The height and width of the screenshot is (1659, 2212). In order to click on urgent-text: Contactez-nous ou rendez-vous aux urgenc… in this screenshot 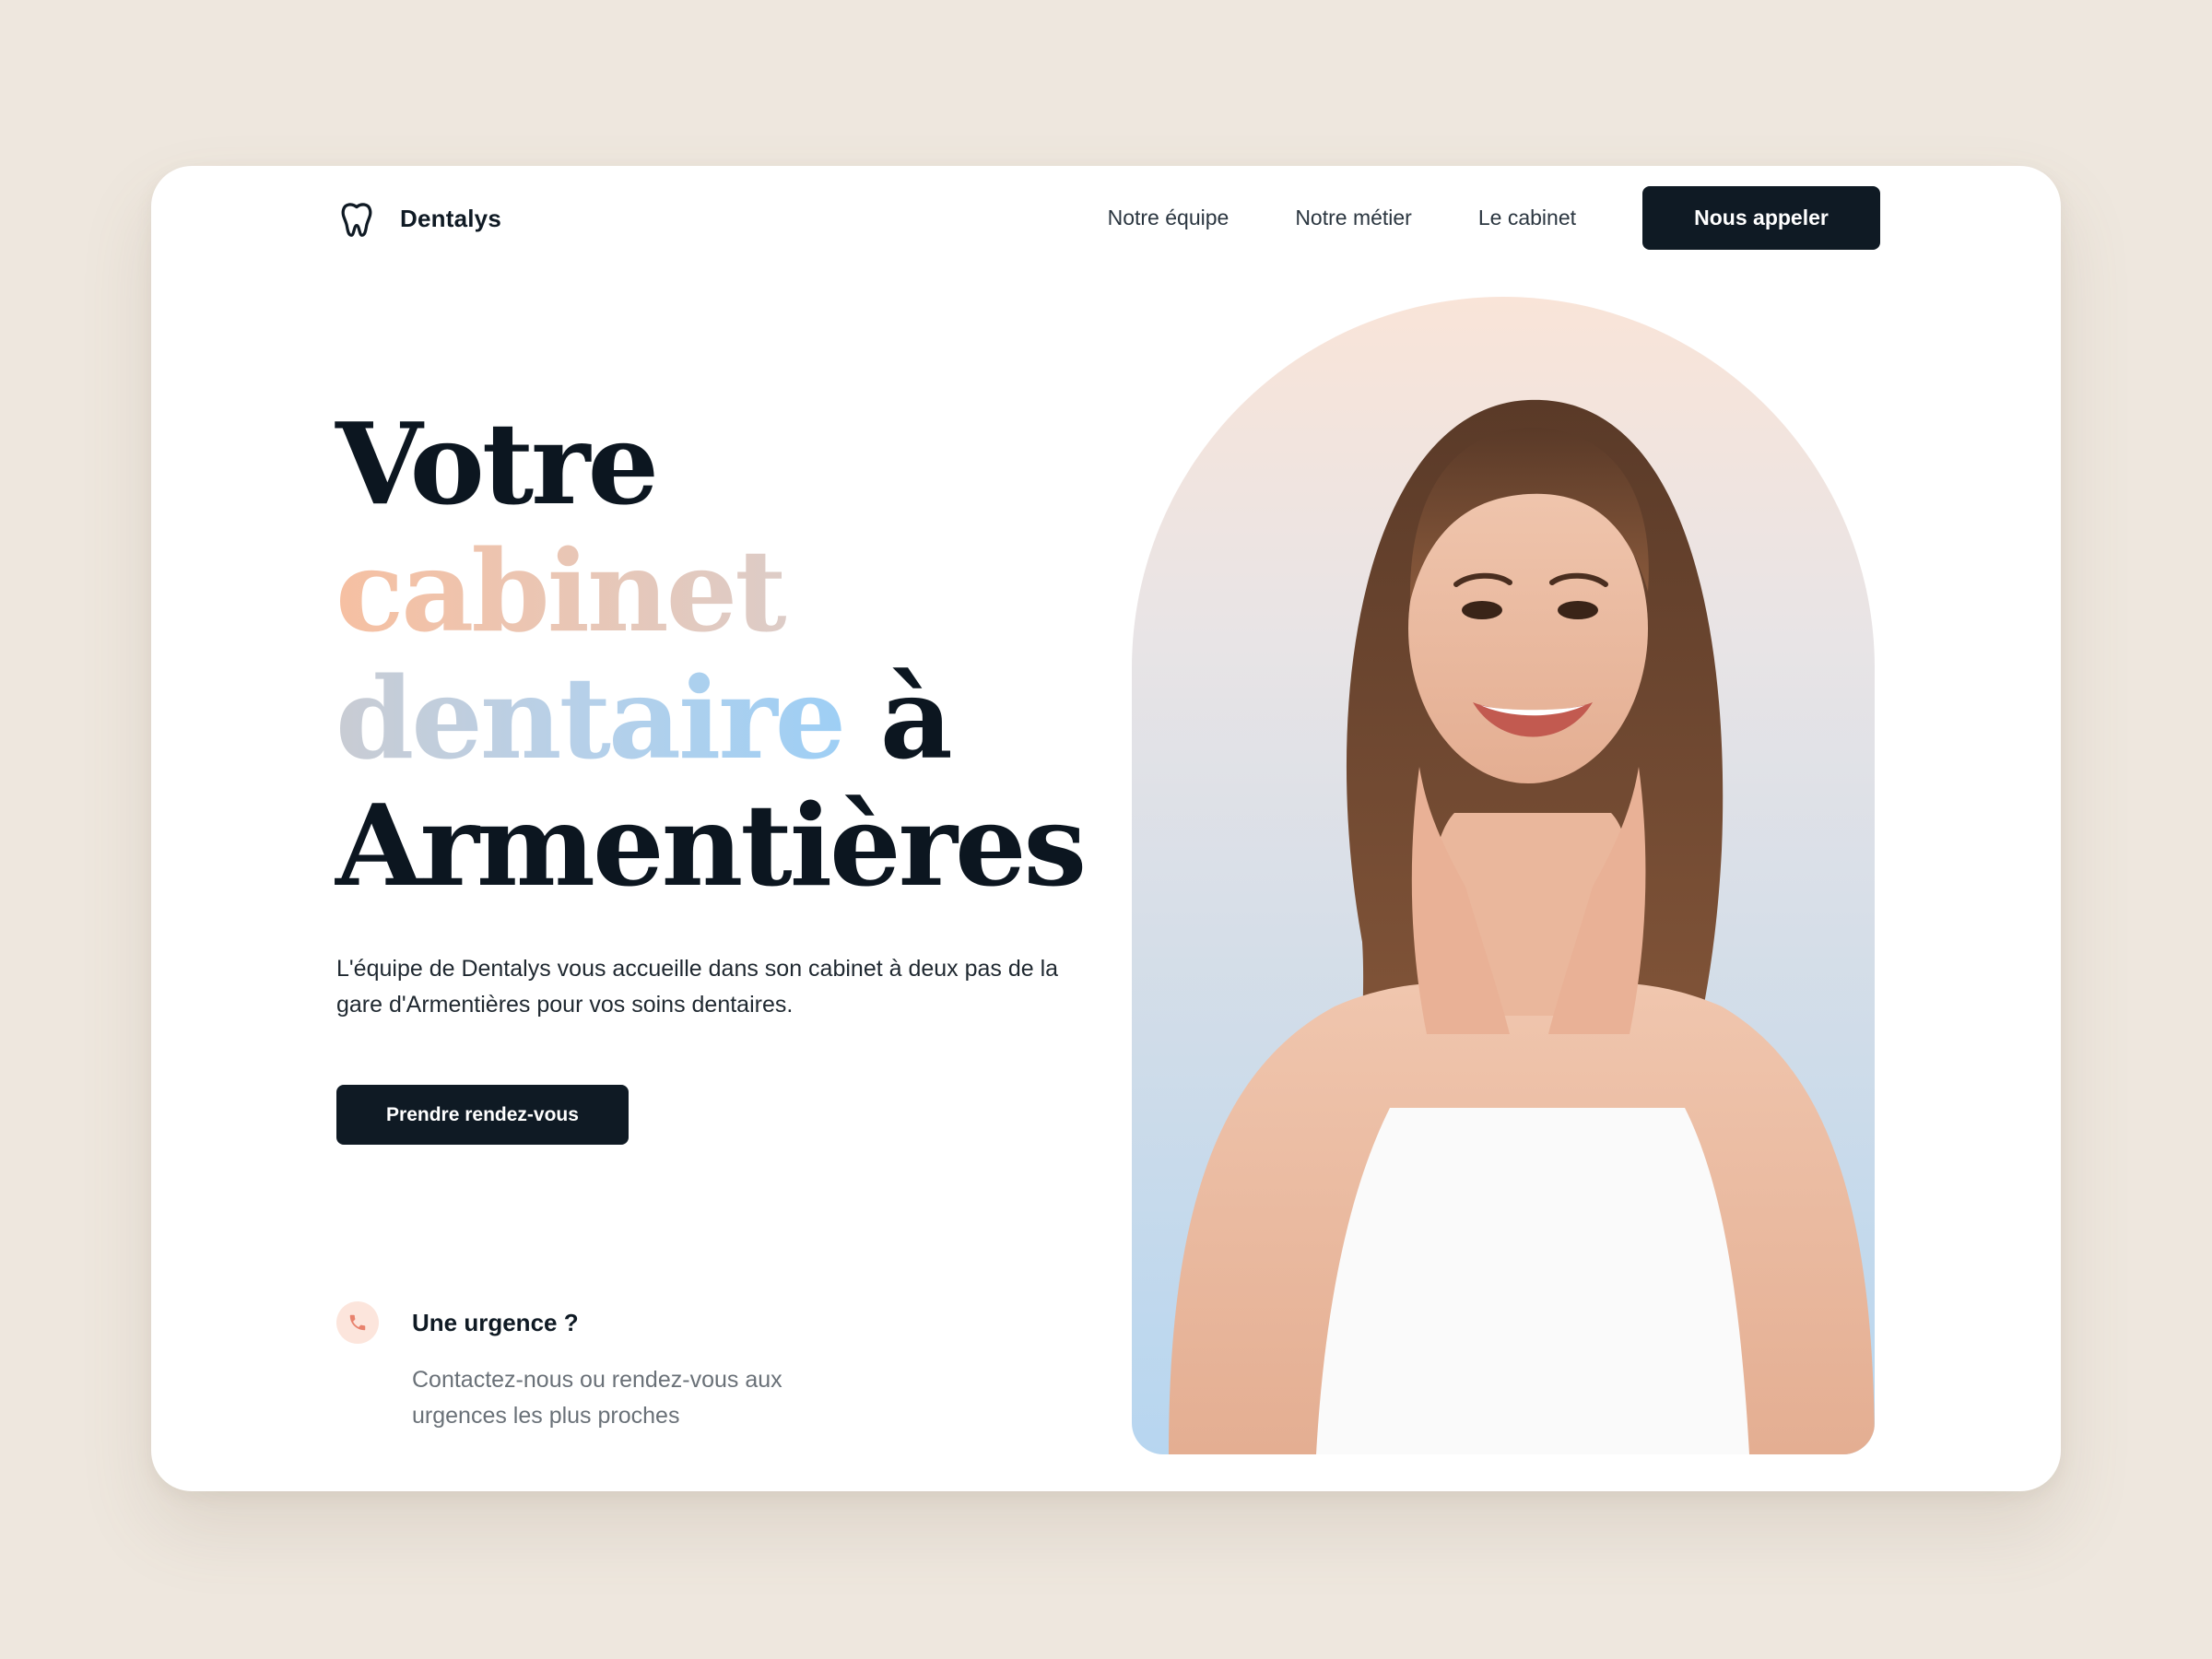, I will do `click(597, 1398)`.